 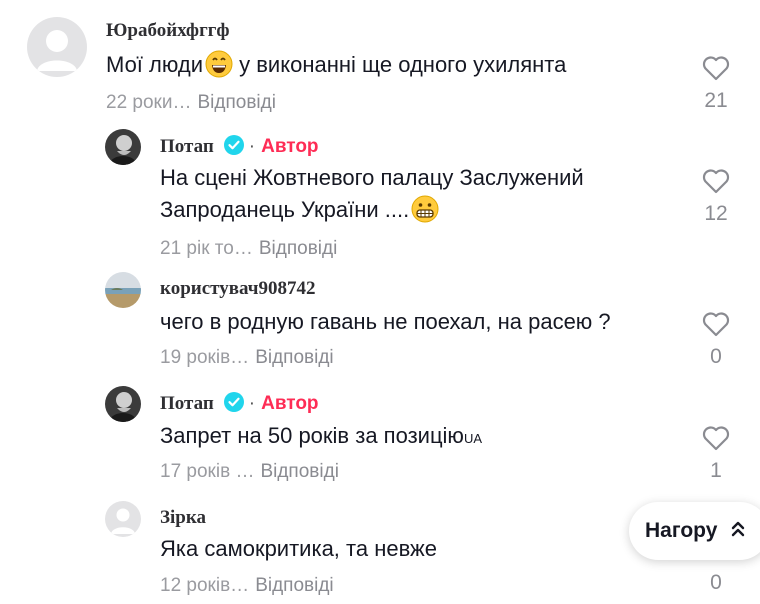 What do you see at coordinates (167, 31) in the screenshot?
I see `comment-username: Юрабойхфггф` at bounding box center [167, 31].